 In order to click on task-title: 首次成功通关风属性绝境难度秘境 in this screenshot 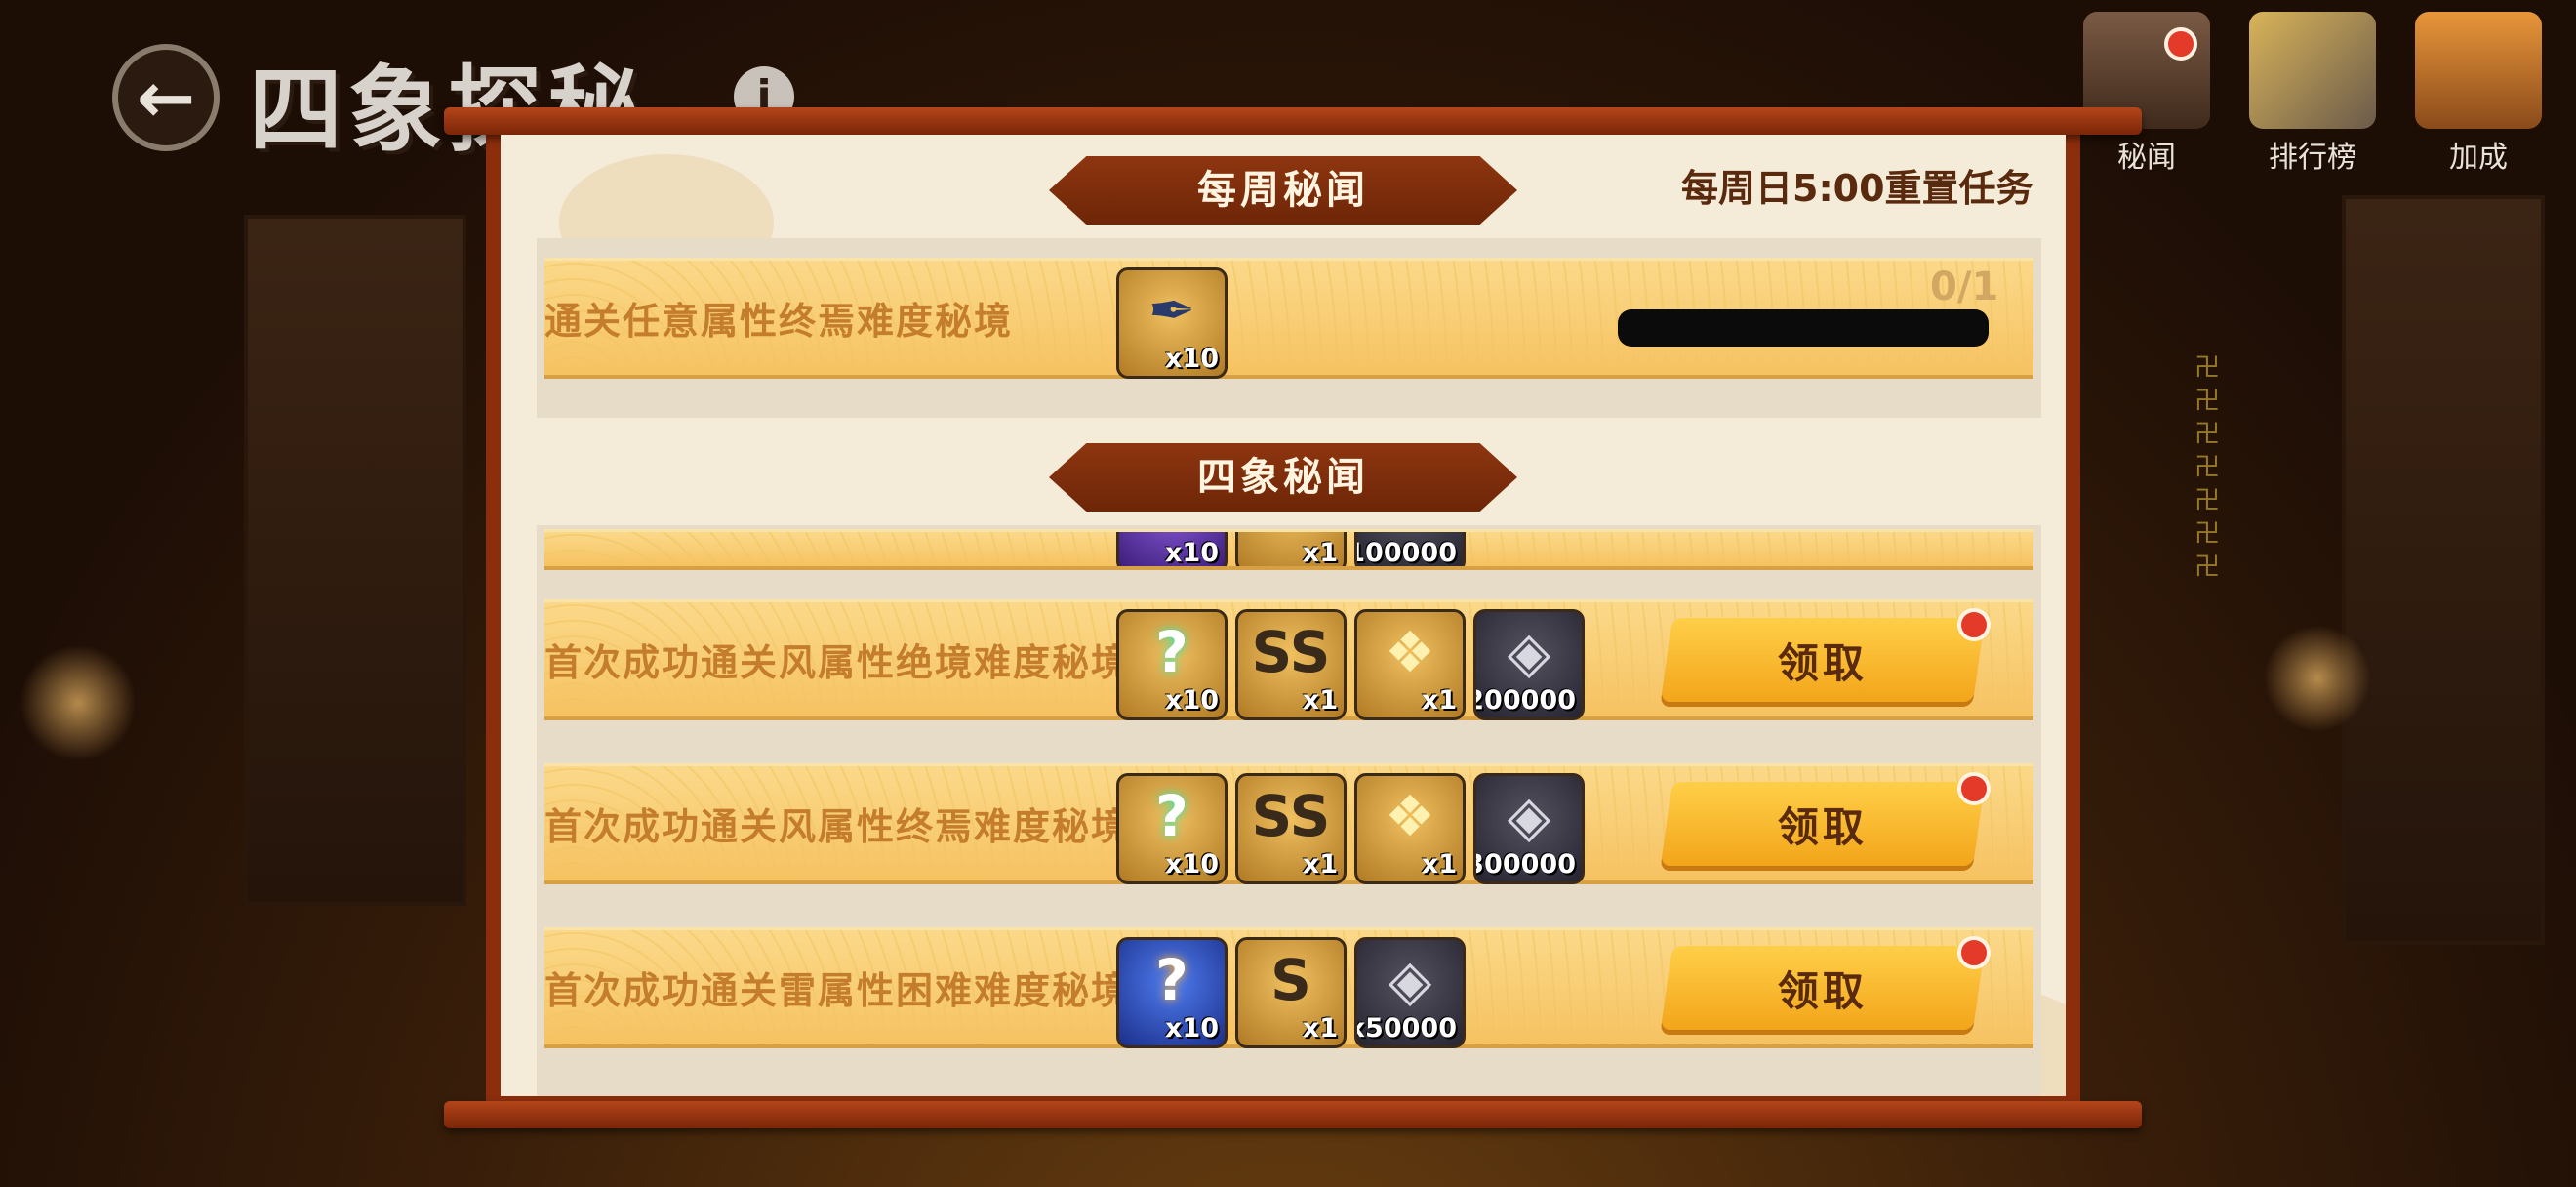, I will do `click(837, 662)`.